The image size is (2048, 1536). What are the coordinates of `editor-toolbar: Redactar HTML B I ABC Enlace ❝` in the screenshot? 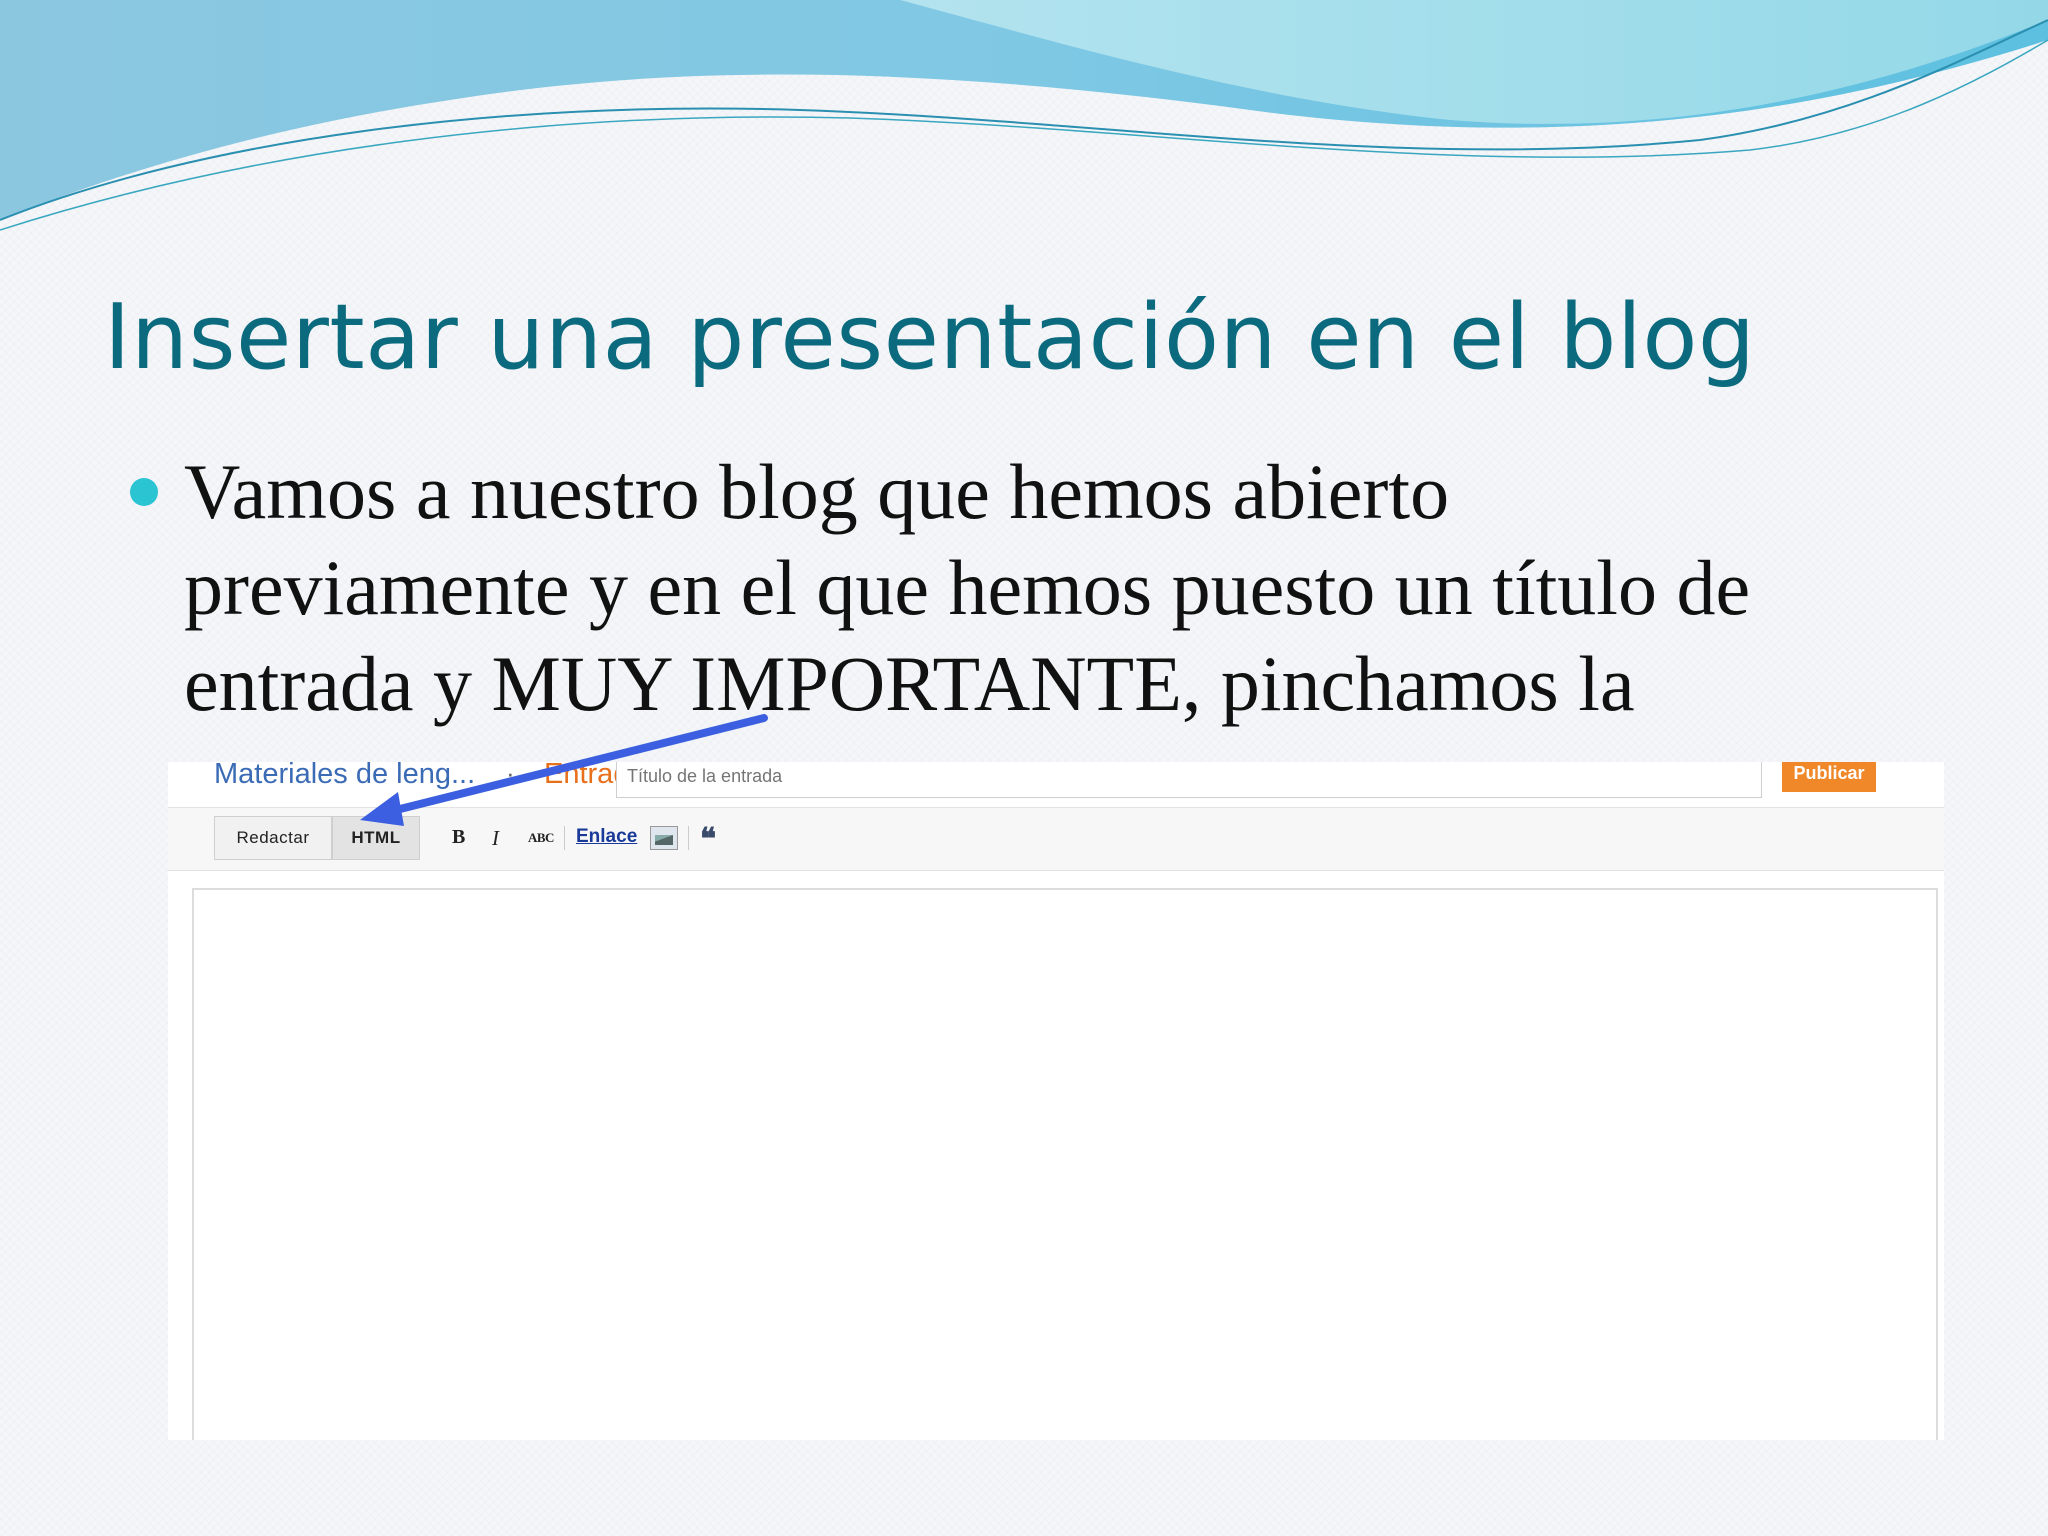 It's located at (1056, 839).